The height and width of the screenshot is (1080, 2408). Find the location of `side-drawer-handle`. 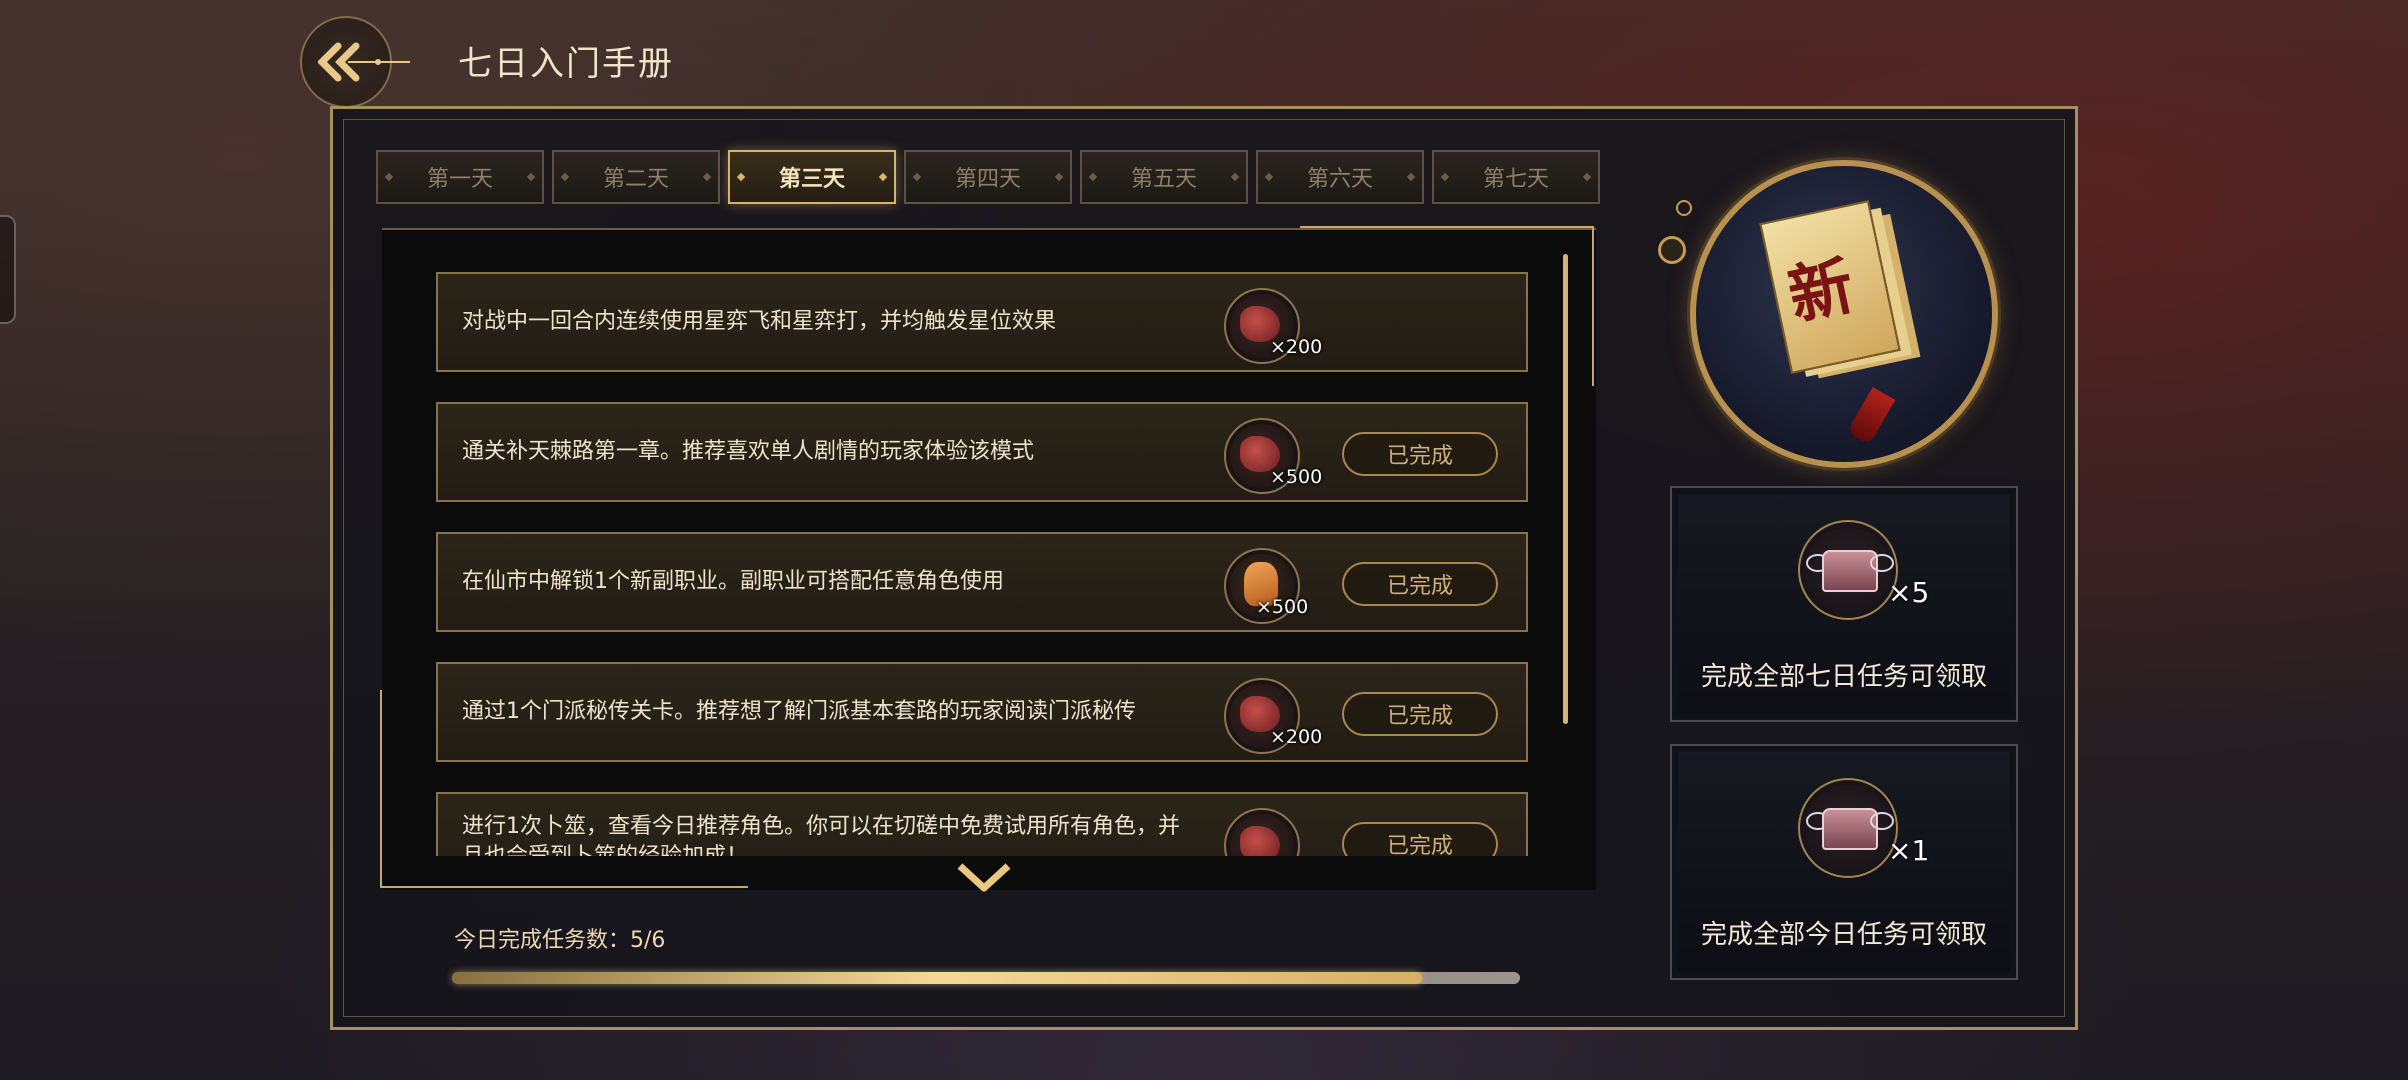

side-drawer-handle is located at coordinates (8, 269).